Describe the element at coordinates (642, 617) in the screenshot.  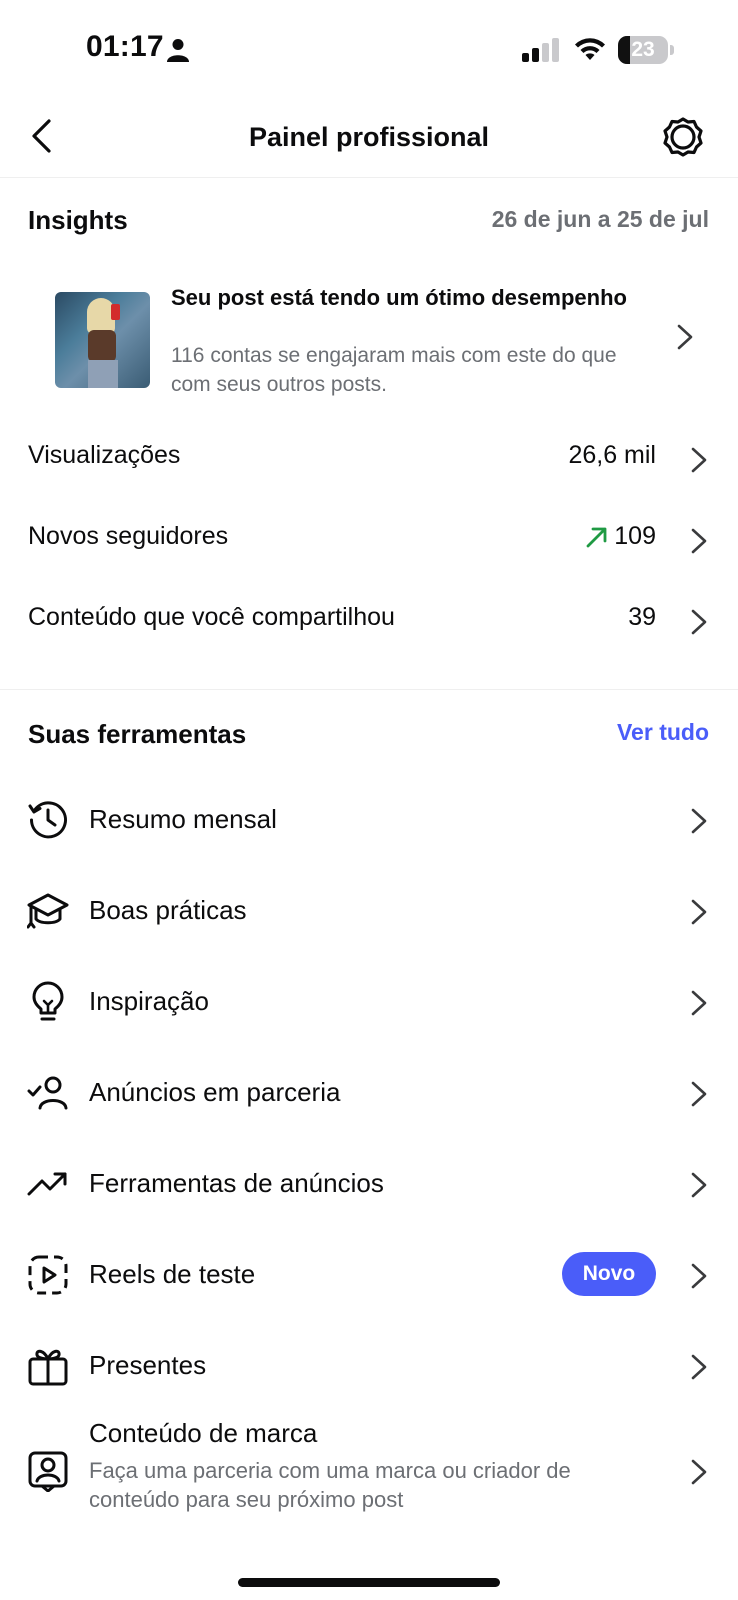
I see `metric-value: 39` at that location.